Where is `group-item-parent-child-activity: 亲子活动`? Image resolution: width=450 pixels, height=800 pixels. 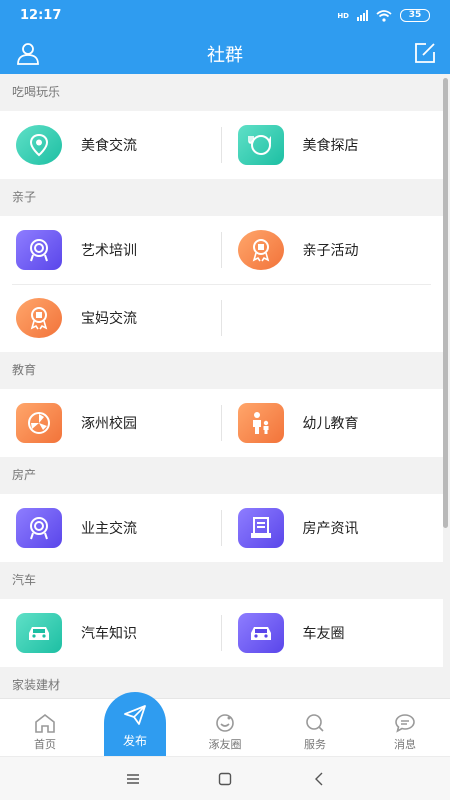
group-item-parent-child-activity: 亲子活动 is located at coordinates (333, 250).